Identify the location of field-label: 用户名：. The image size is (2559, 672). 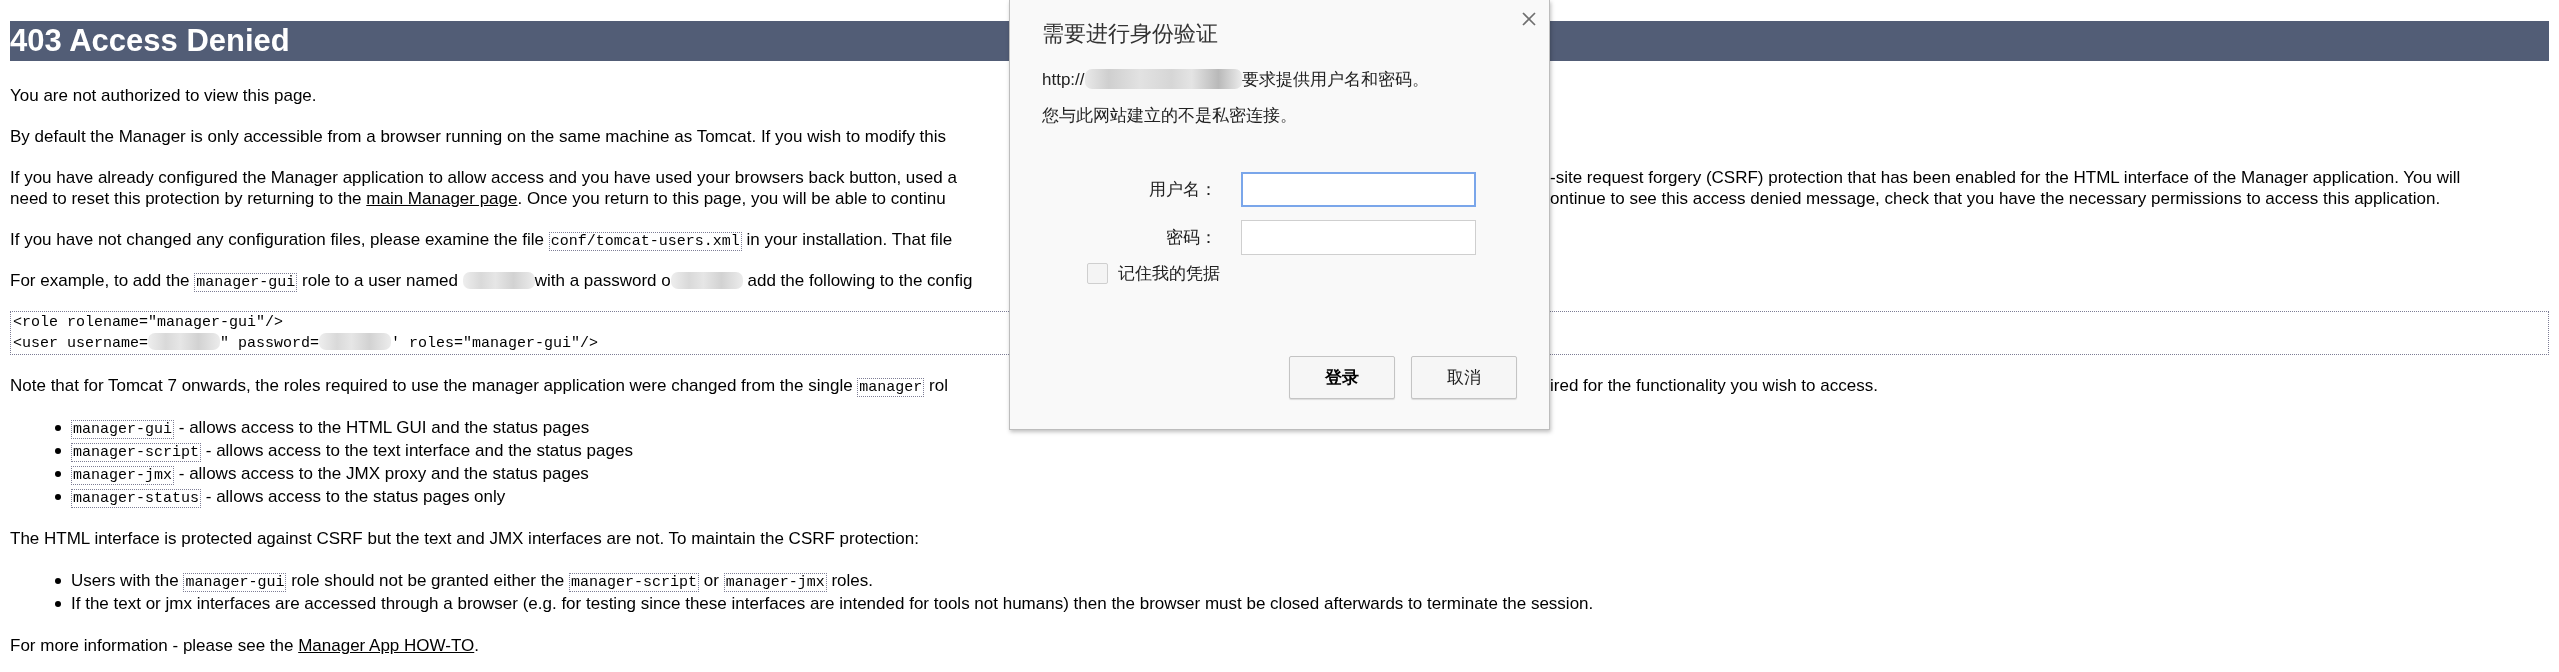
(1183, 190).